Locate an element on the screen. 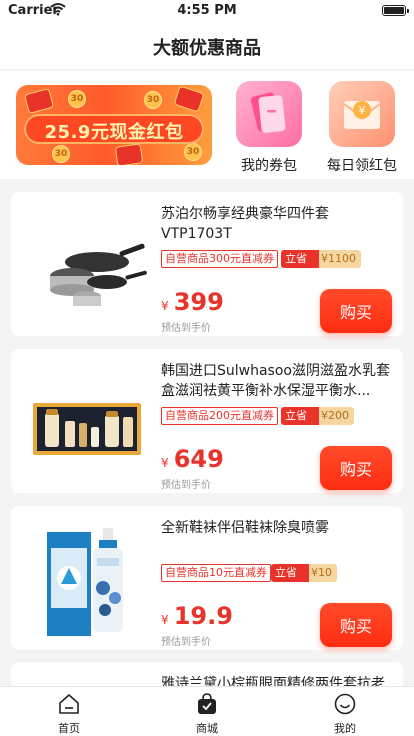 The image size is (414, 736). save-badge: 立省 ¥200 is located at coordinates (317, 416).